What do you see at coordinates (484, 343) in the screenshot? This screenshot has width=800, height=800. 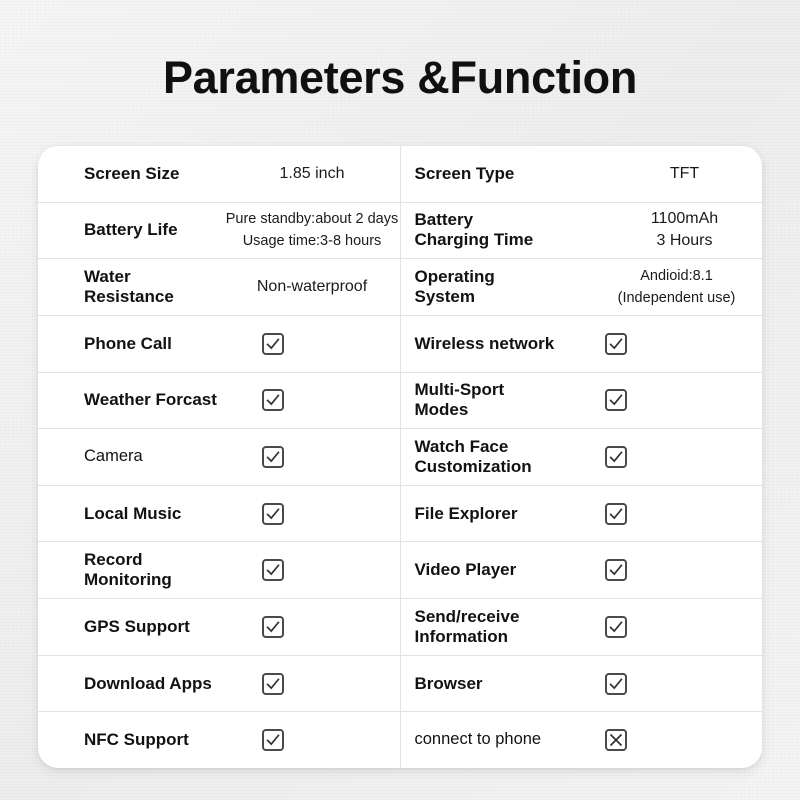 I see `spec-label: Wireless network` at bounding box center [484, 343].